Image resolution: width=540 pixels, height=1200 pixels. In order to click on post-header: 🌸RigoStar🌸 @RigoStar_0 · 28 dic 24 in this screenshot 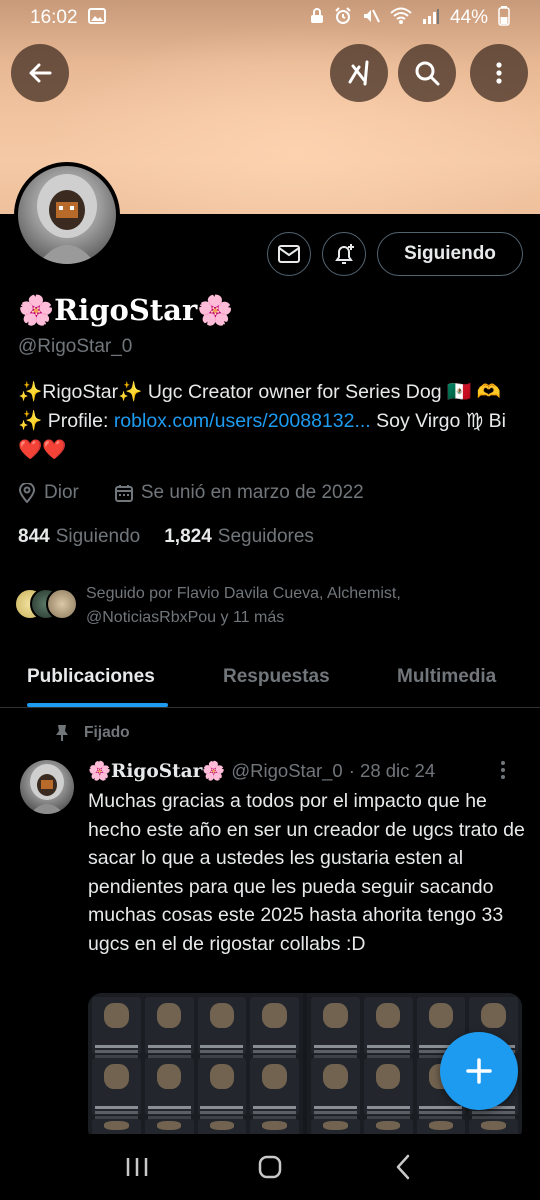, I will do `click(261, 771)`.